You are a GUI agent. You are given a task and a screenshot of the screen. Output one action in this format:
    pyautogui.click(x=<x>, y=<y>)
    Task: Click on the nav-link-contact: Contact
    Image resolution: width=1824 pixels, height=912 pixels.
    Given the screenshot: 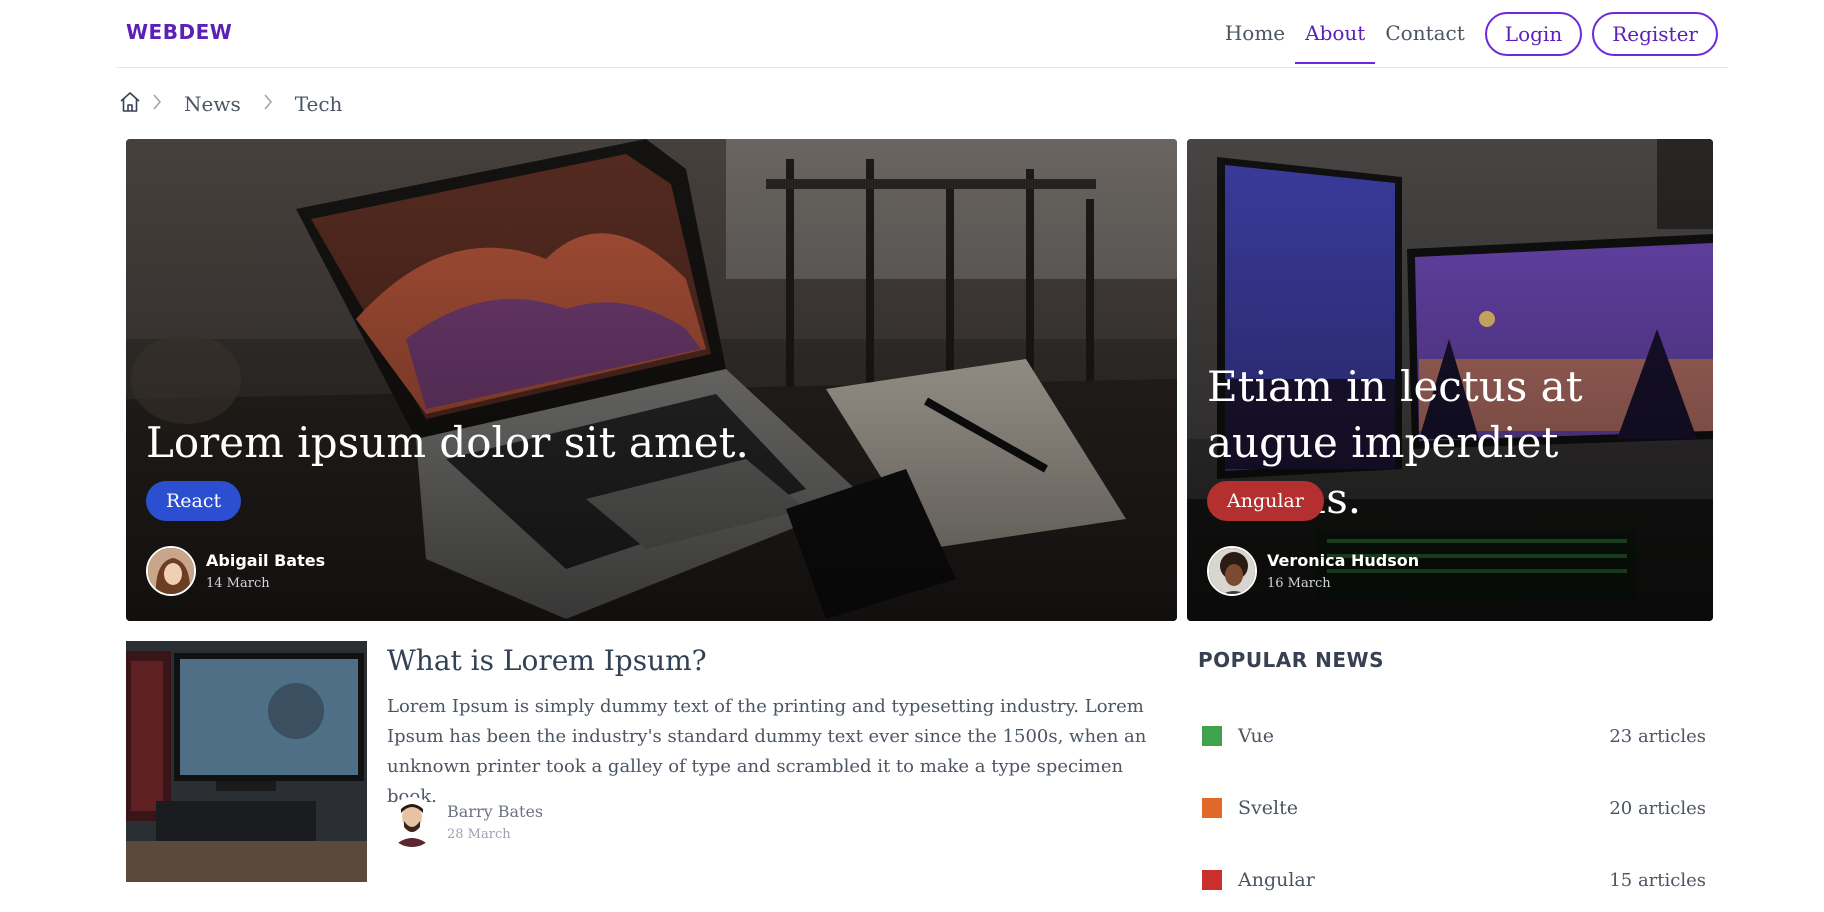 What is the action you would take?
    pyautogui.click(x=1424, y=34)
    